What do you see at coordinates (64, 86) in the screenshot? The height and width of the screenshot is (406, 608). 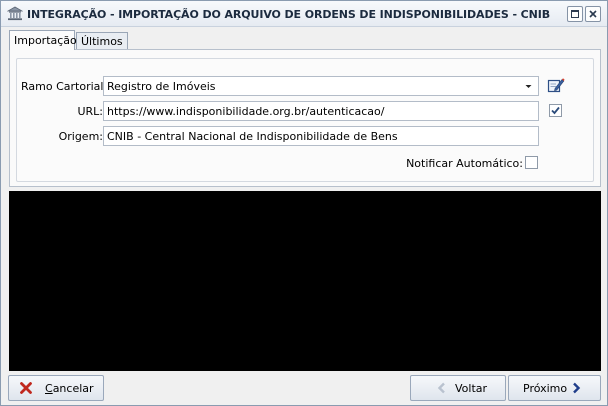 I see `ramo-label: Ramo Cartorial:` at bounding box center [64, 86].